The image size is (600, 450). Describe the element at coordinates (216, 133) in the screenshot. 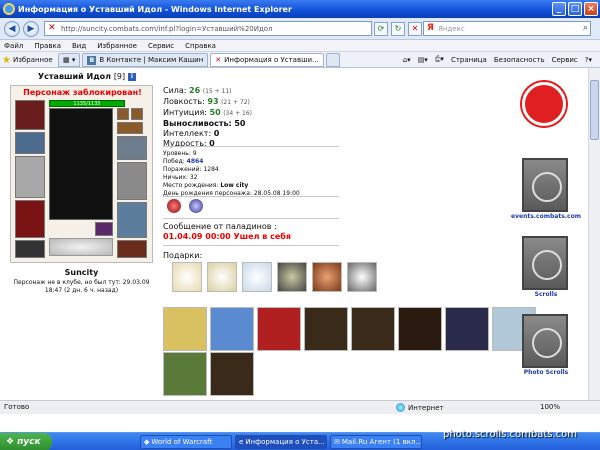

I see `stat-value: 0` at that location.